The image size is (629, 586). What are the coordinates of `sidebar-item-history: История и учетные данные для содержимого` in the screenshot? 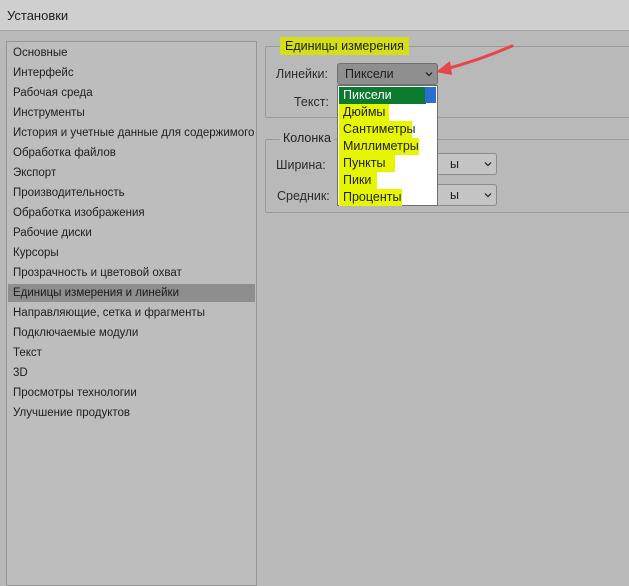 It's located at (131, 133).